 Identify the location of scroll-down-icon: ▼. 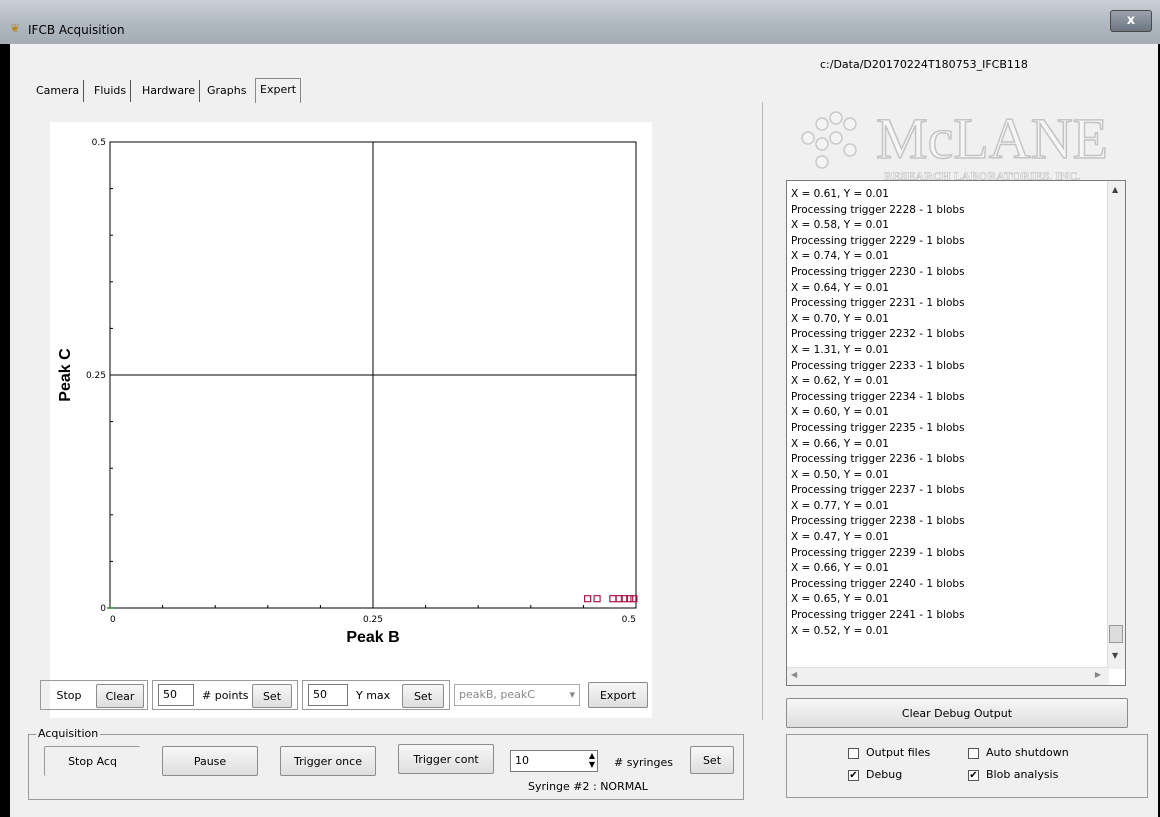
(1115, 655).